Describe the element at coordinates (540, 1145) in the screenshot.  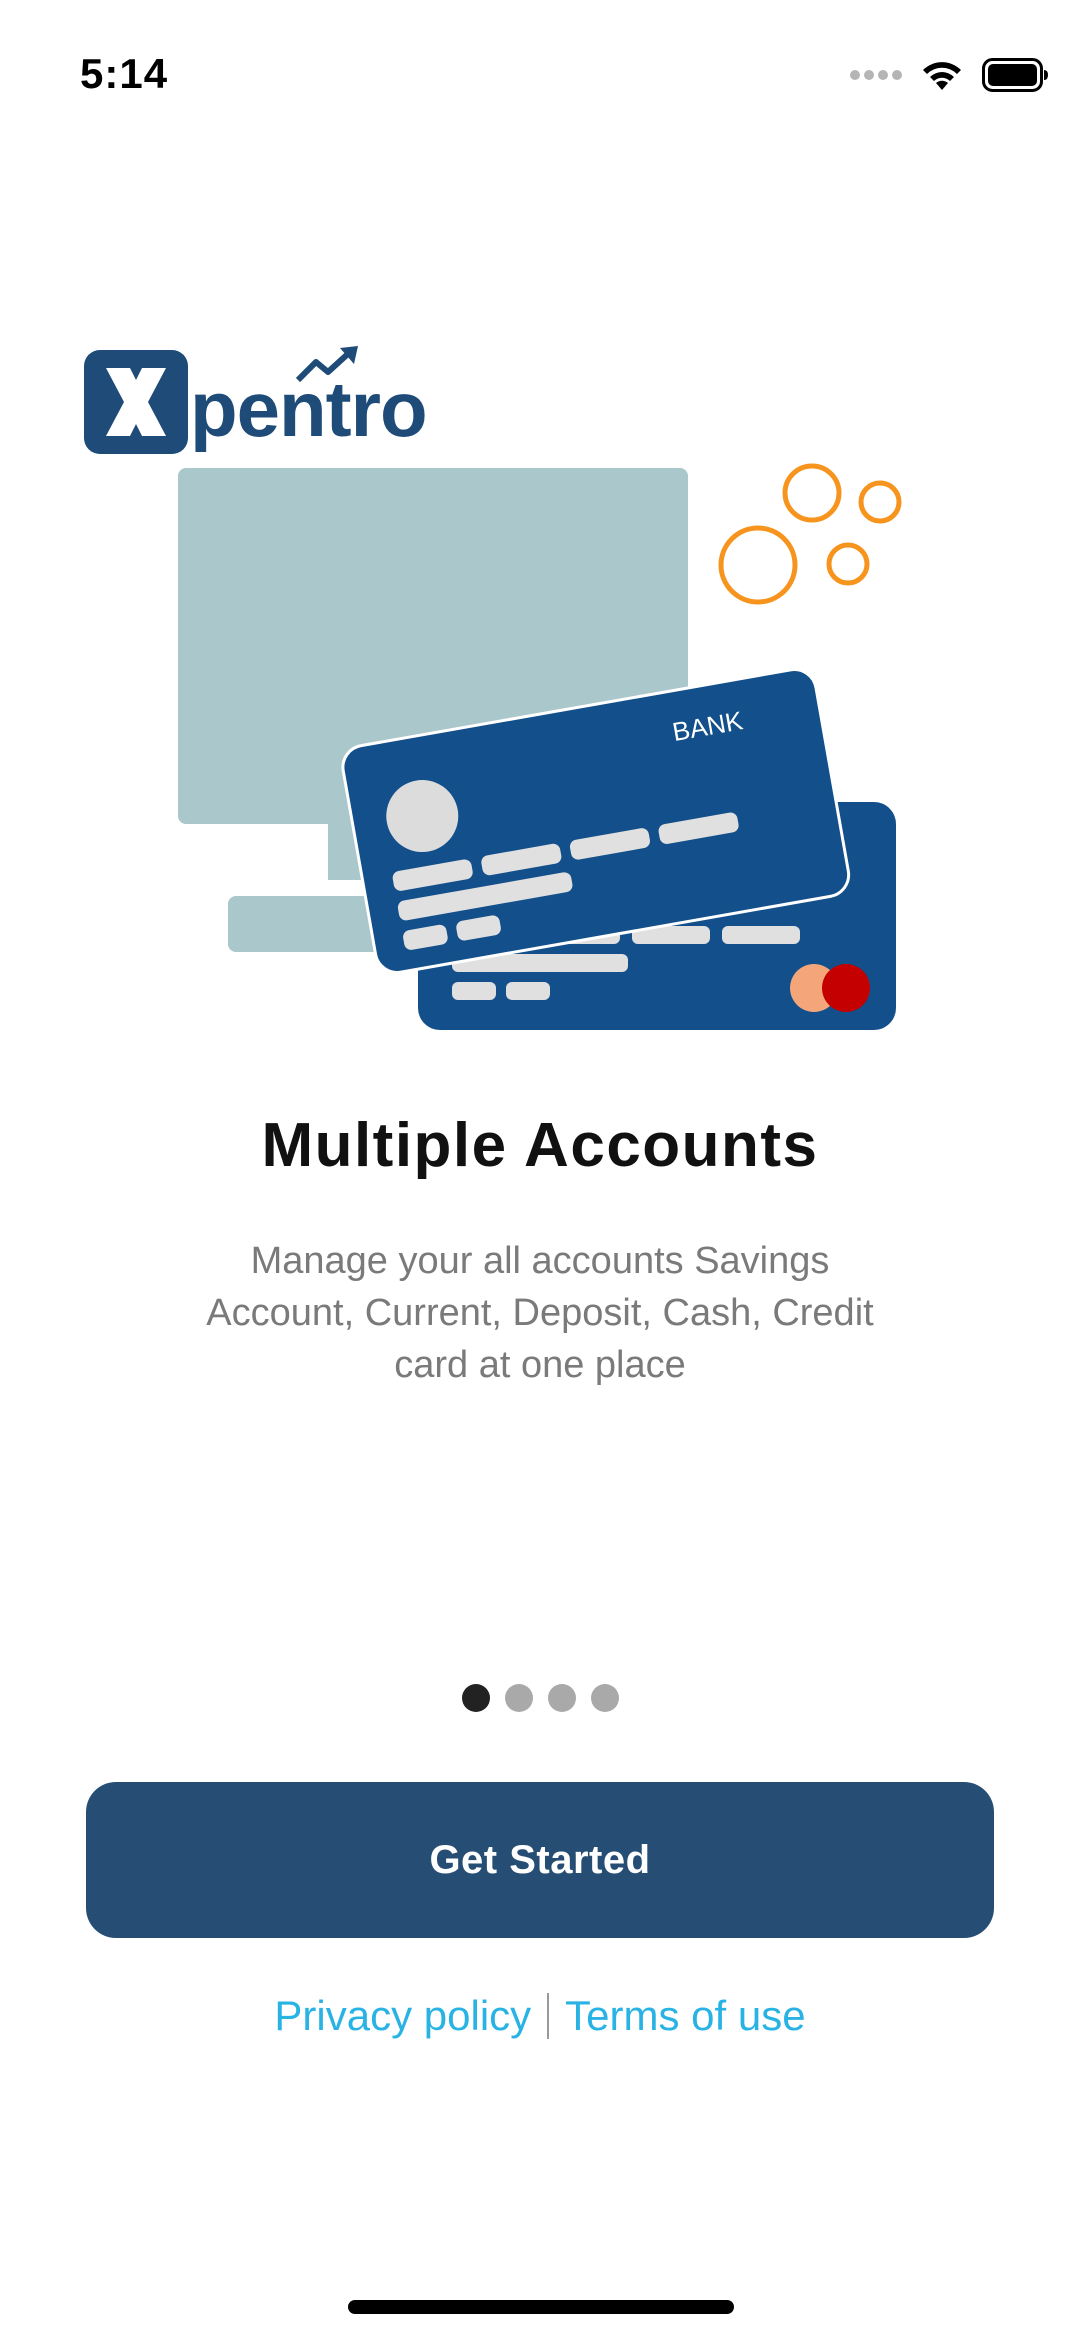
I see `page-title: Multiple Accounts` at that location.